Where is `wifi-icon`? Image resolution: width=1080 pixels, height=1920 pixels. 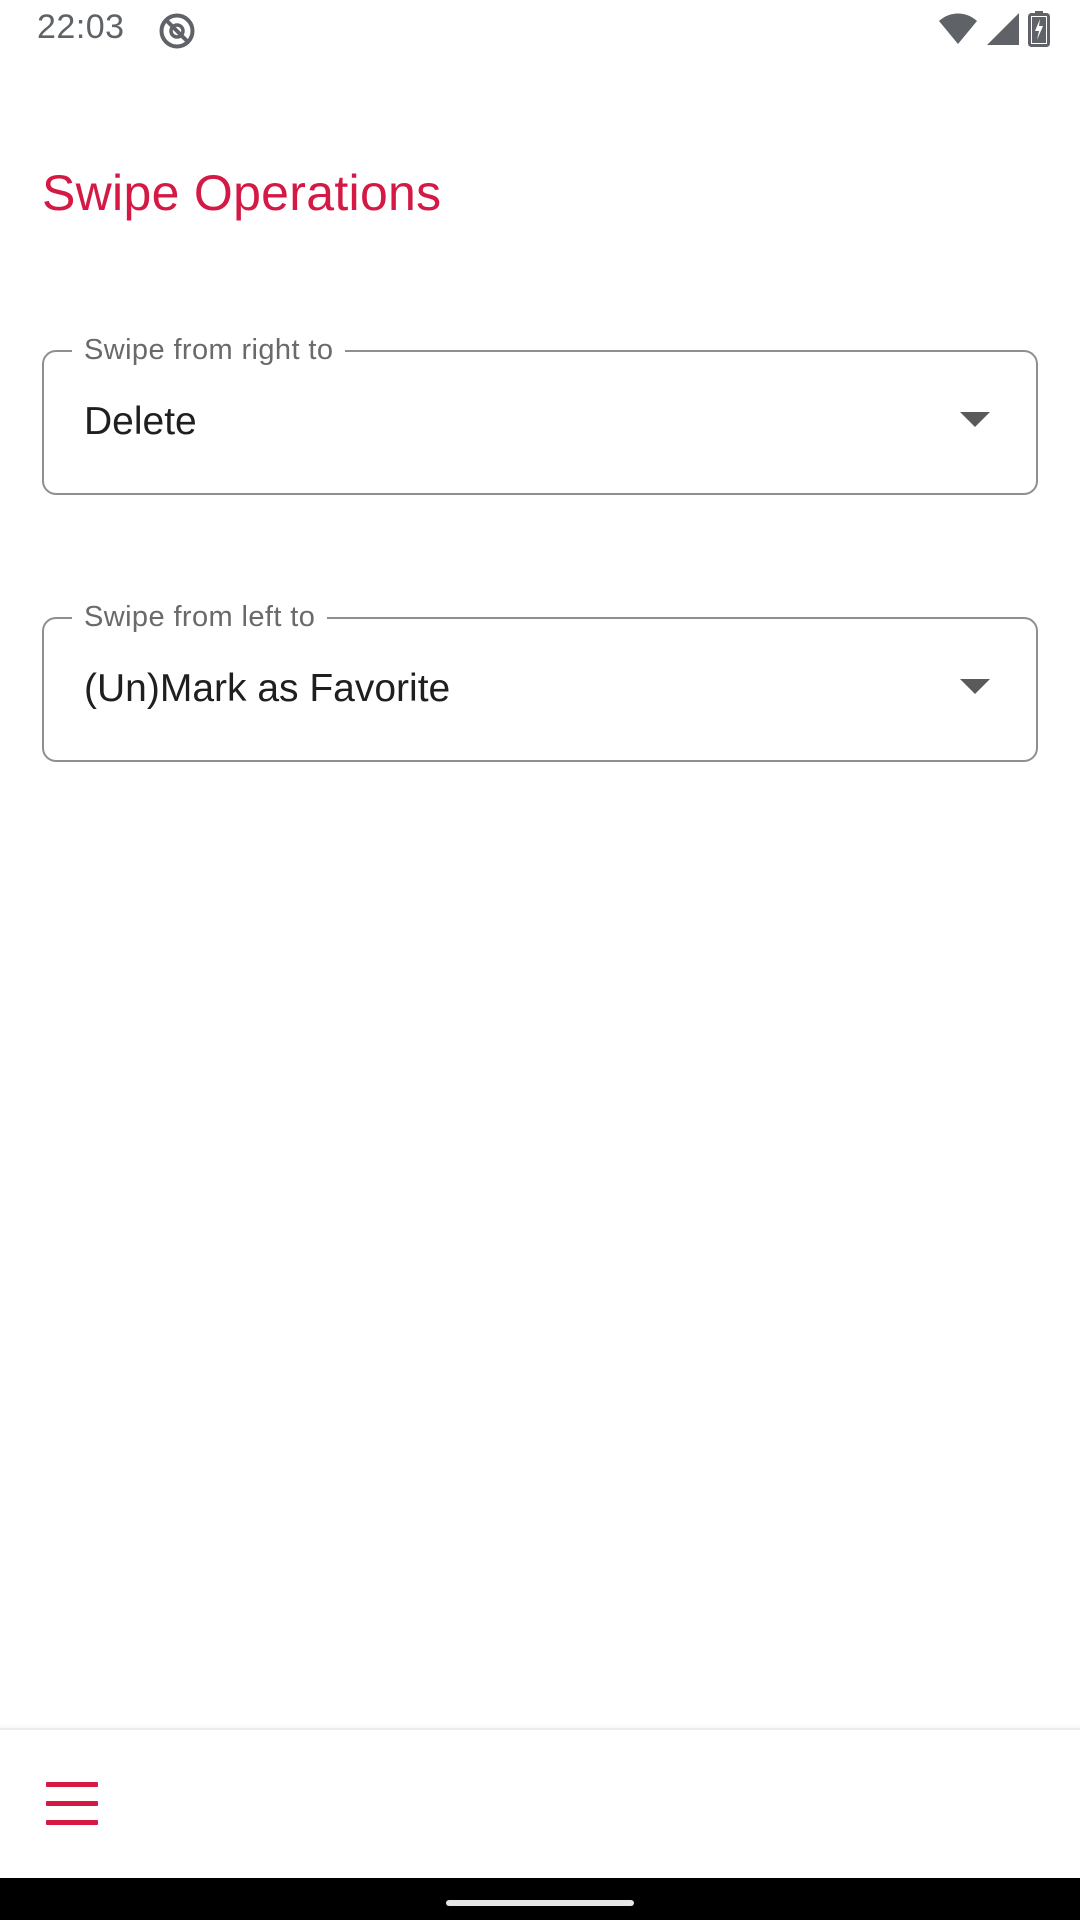 wifi-icon is located at coordinates (958, 31).